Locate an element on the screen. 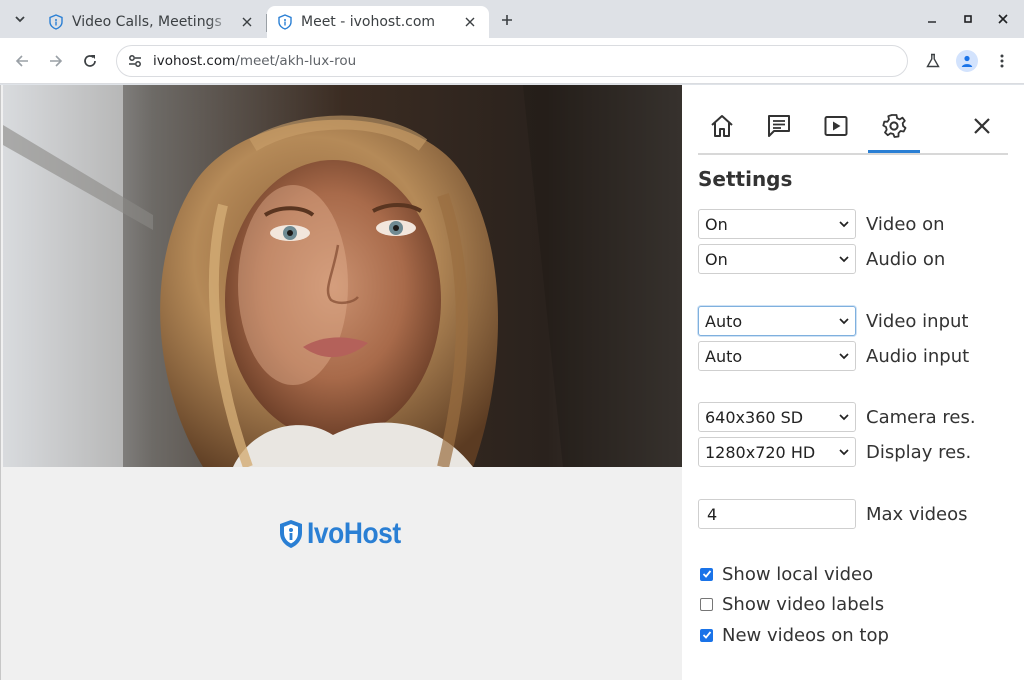 This screenshot has height=680, width=1024. brand-name: IvoHost is located at coordinates (354, 533).